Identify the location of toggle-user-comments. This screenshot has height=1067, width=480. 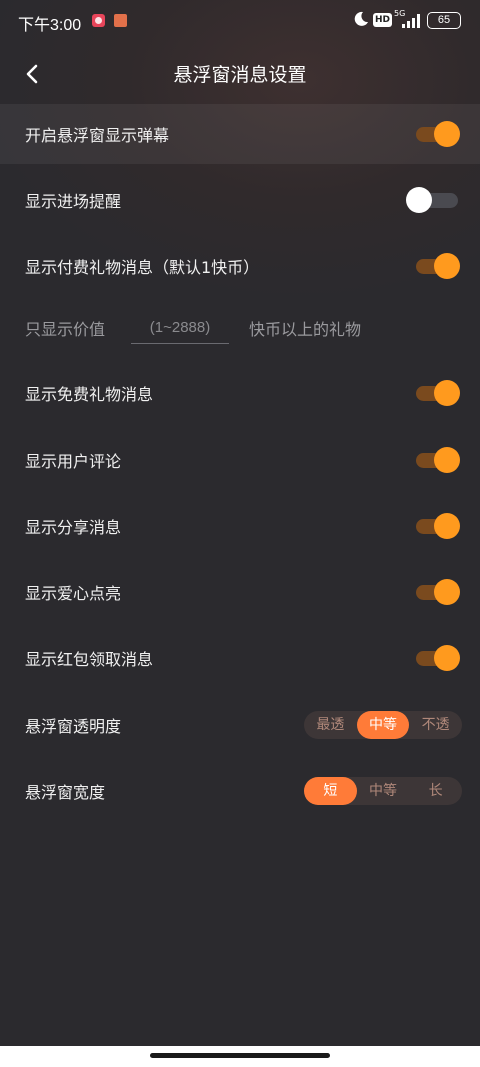
(437, 460).